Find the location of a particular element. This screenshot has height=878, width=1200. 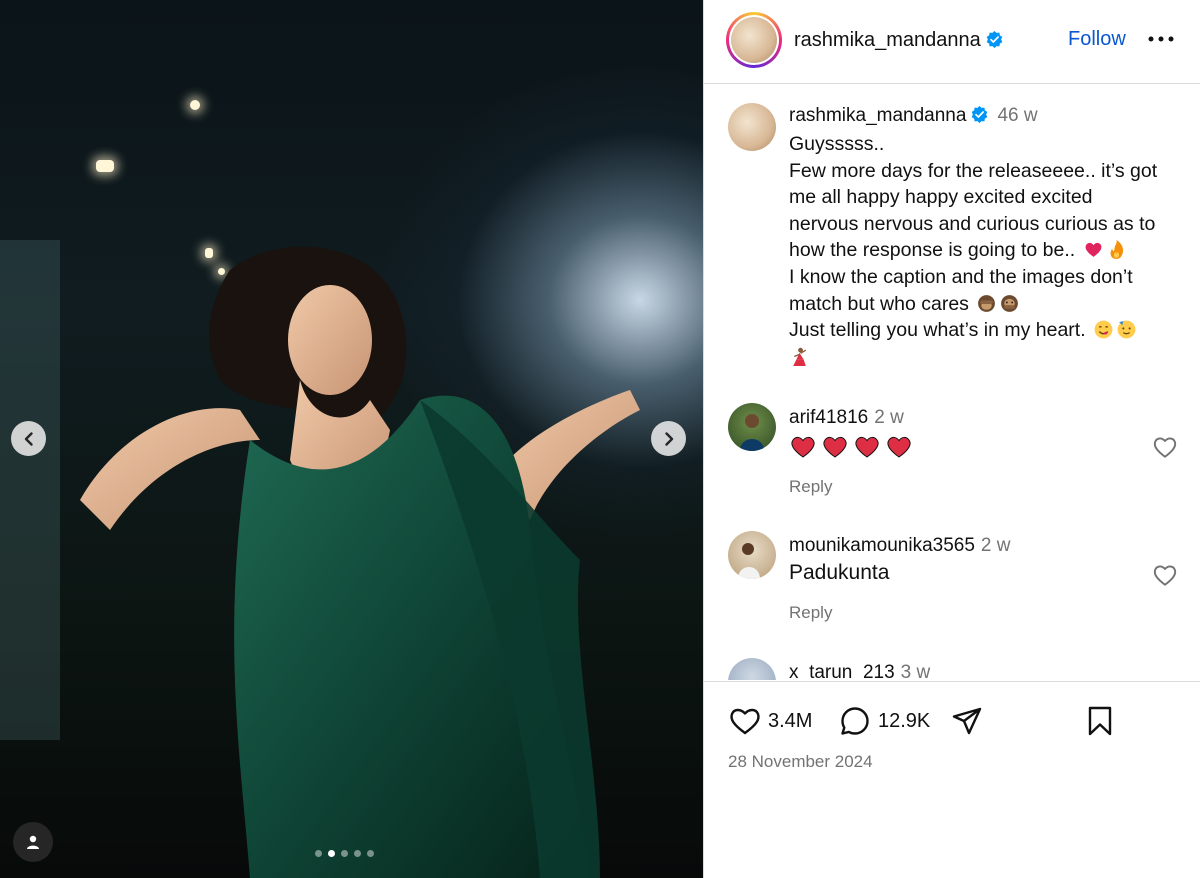

comment-username: x_tarun_213 is located at coordinates (842, 671).